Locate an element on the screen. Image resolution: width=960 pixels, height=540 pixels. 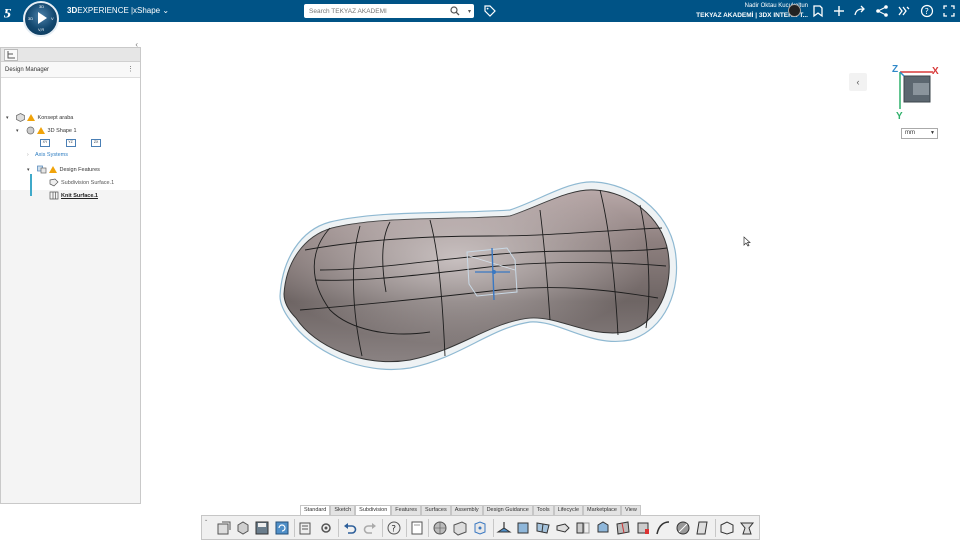
tab-surfaces: Surfaces is located at coordinates (436, 510).